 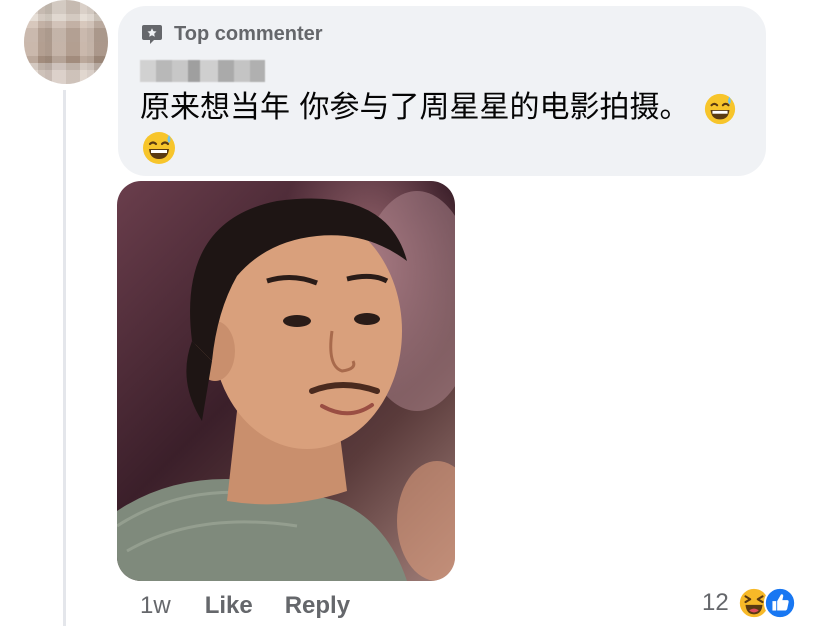 I want to click on reply-button: Reply, so click(x=317, y=606).